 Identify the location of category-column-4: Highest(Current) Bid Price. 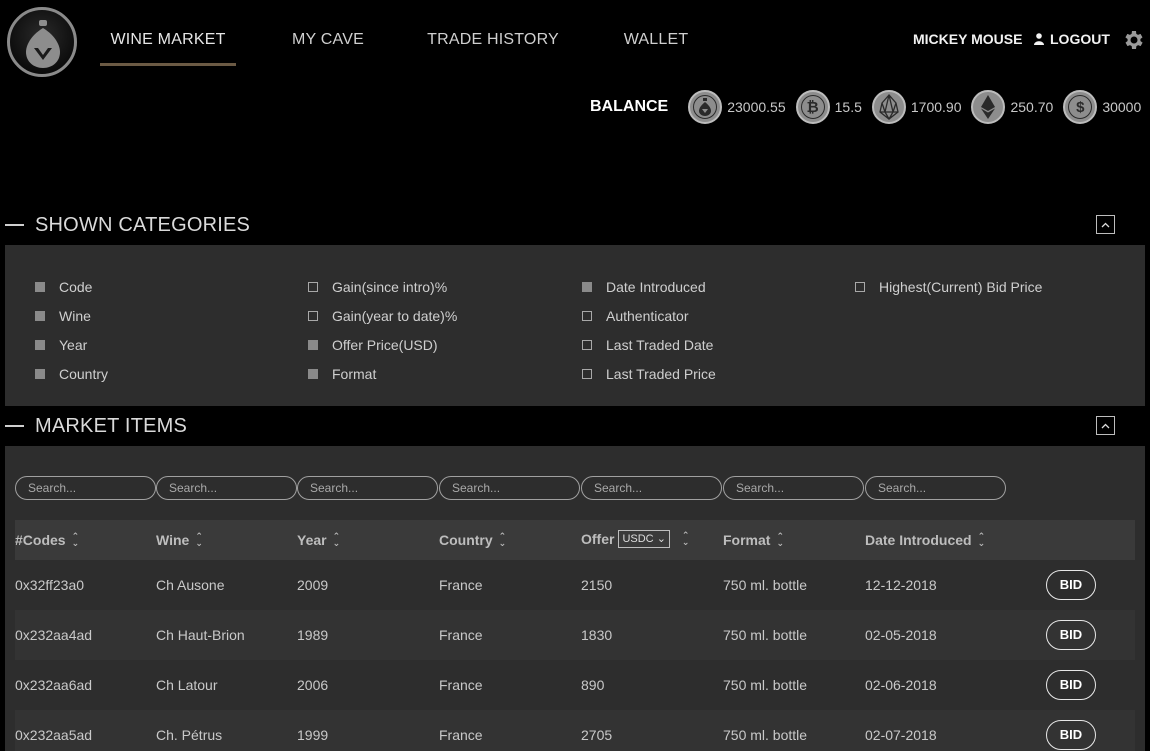
(948, 286).